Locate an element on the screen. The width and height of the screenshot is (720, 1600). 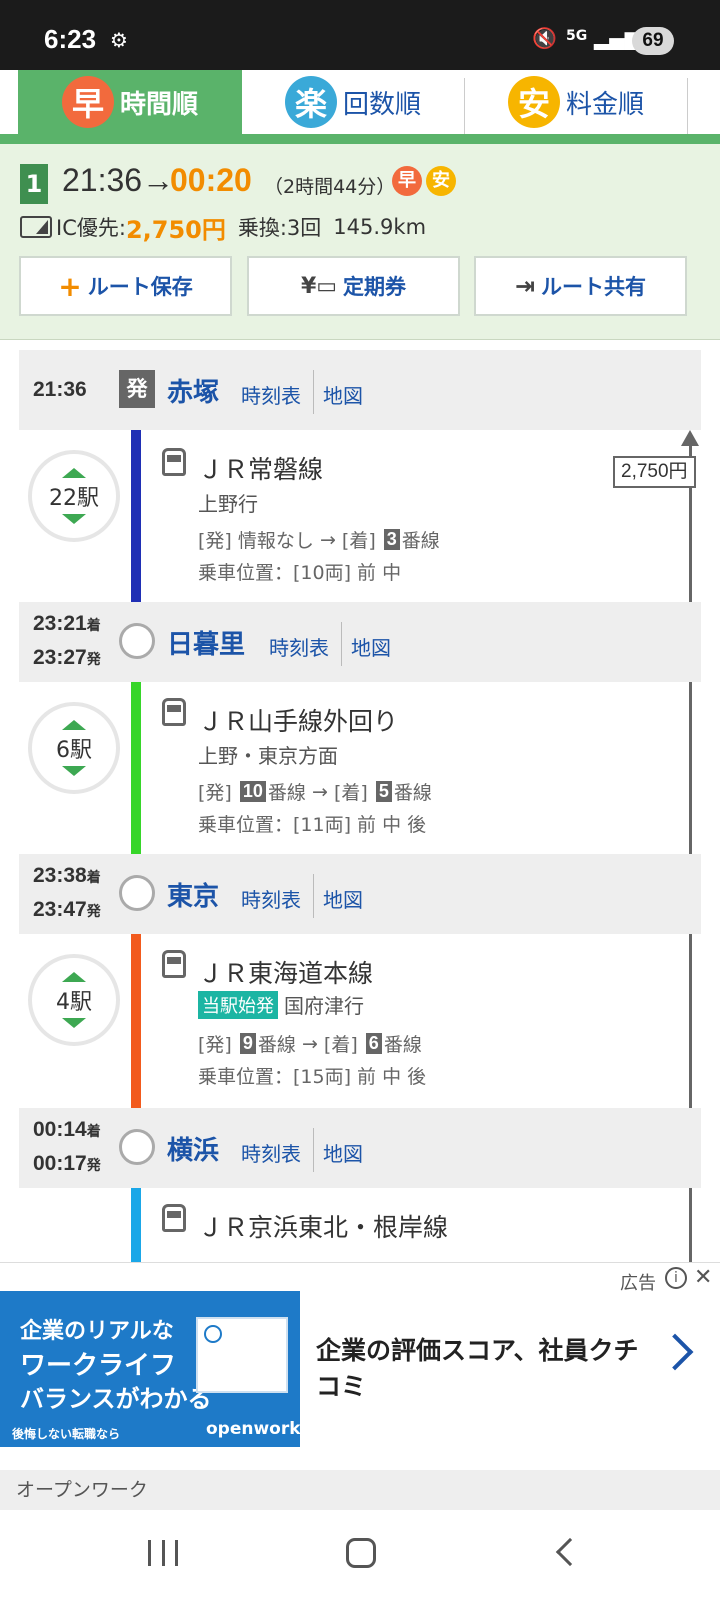
stop-count-label: 6駅 is located at coordinates (74, 750).